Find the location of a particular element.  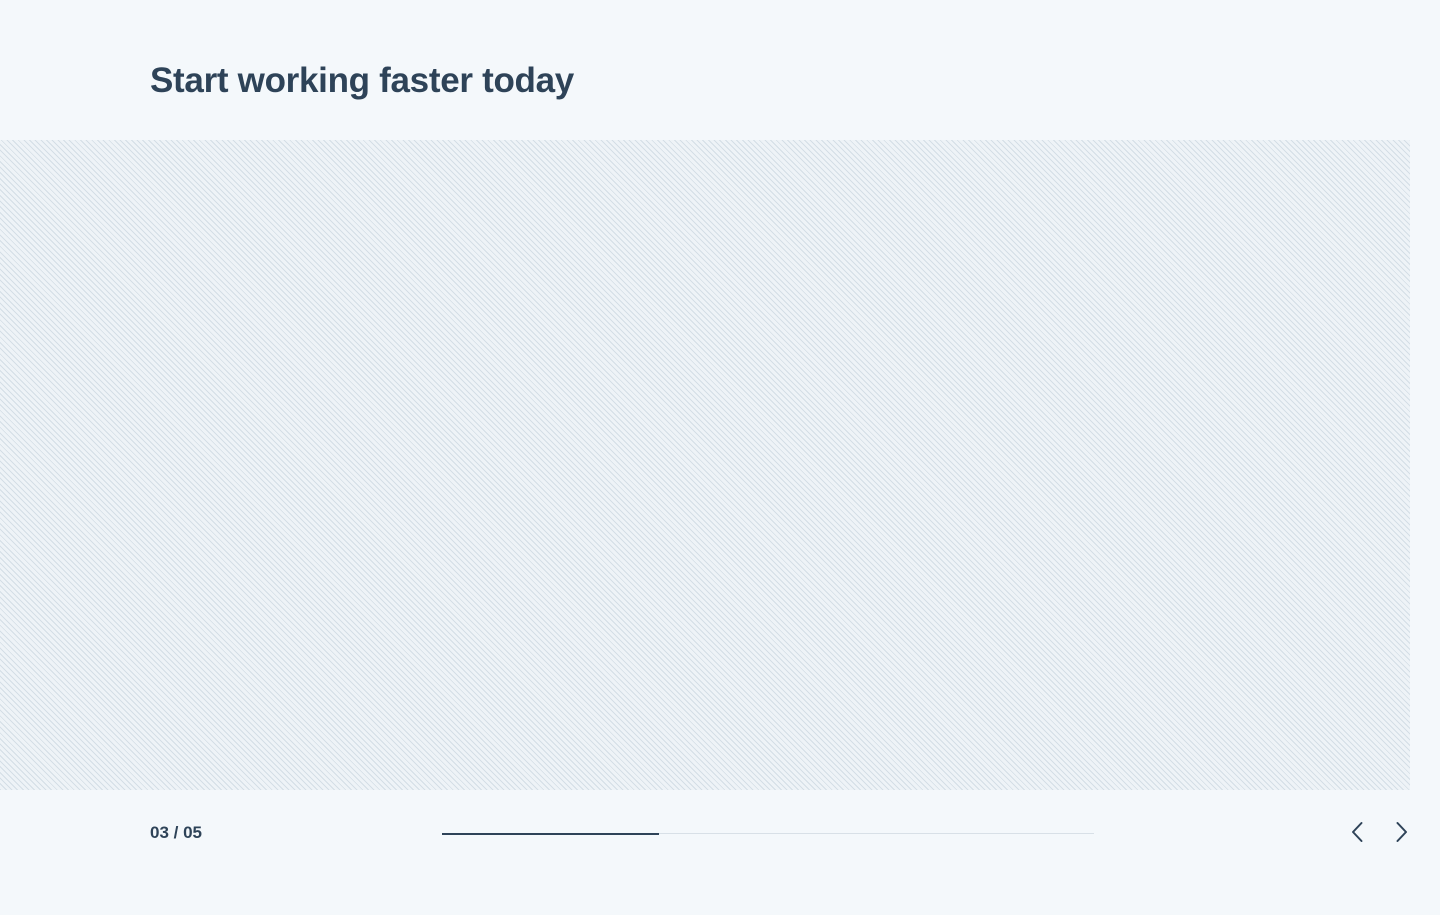

chevron-right-icon is located at coordinates (1401, 832).